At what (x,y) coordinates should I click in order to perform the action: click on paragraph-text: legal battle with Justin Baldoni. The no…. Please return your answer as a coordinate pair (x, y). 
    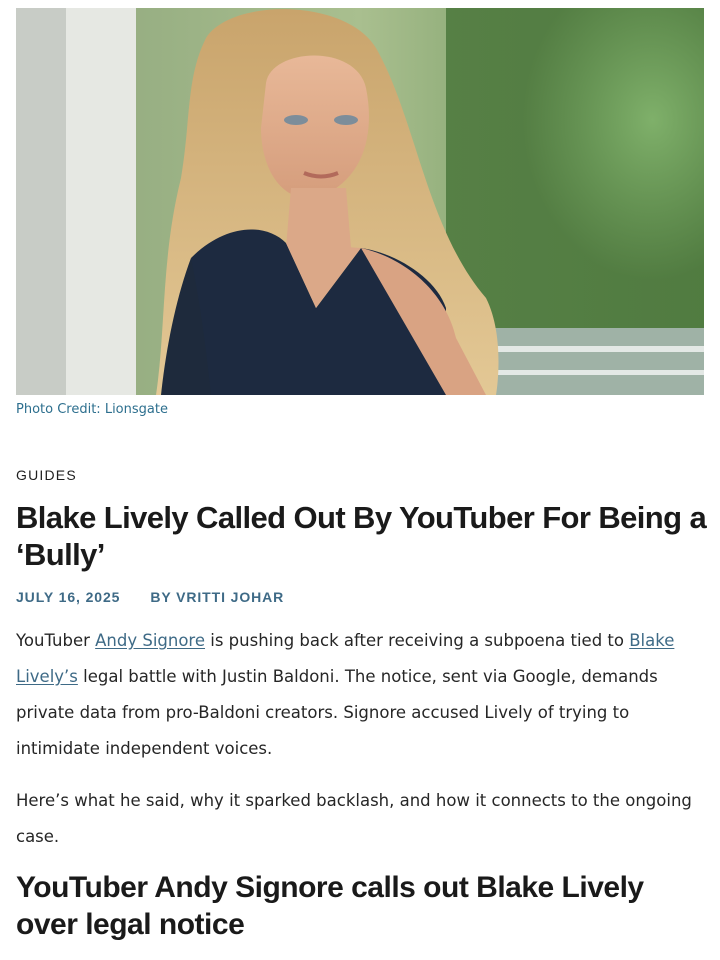
    Looking at the image, I should click on (337, 712).